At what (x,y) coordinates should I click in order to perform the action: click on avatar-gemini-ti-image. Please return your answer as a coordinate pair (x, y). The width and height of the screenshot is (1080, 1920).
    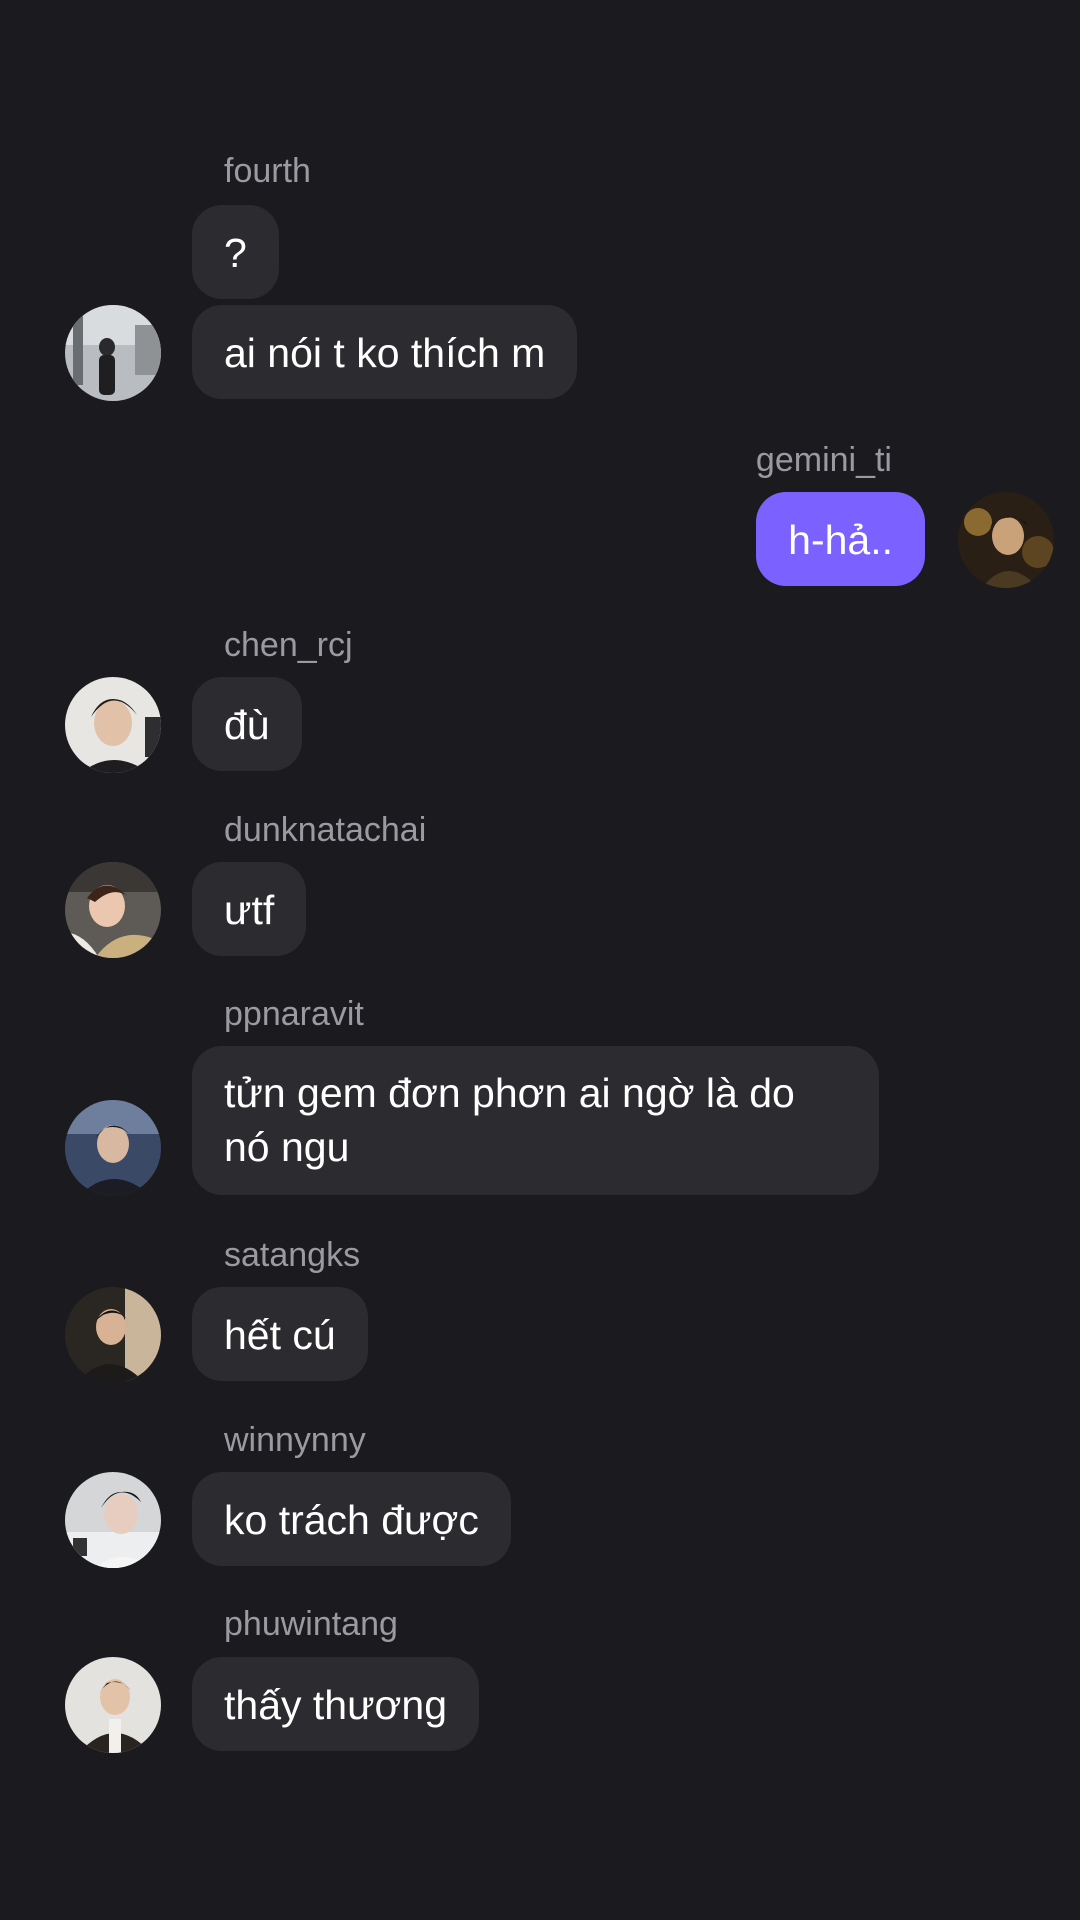
    Looking at the image, I should click on (1006, 540).